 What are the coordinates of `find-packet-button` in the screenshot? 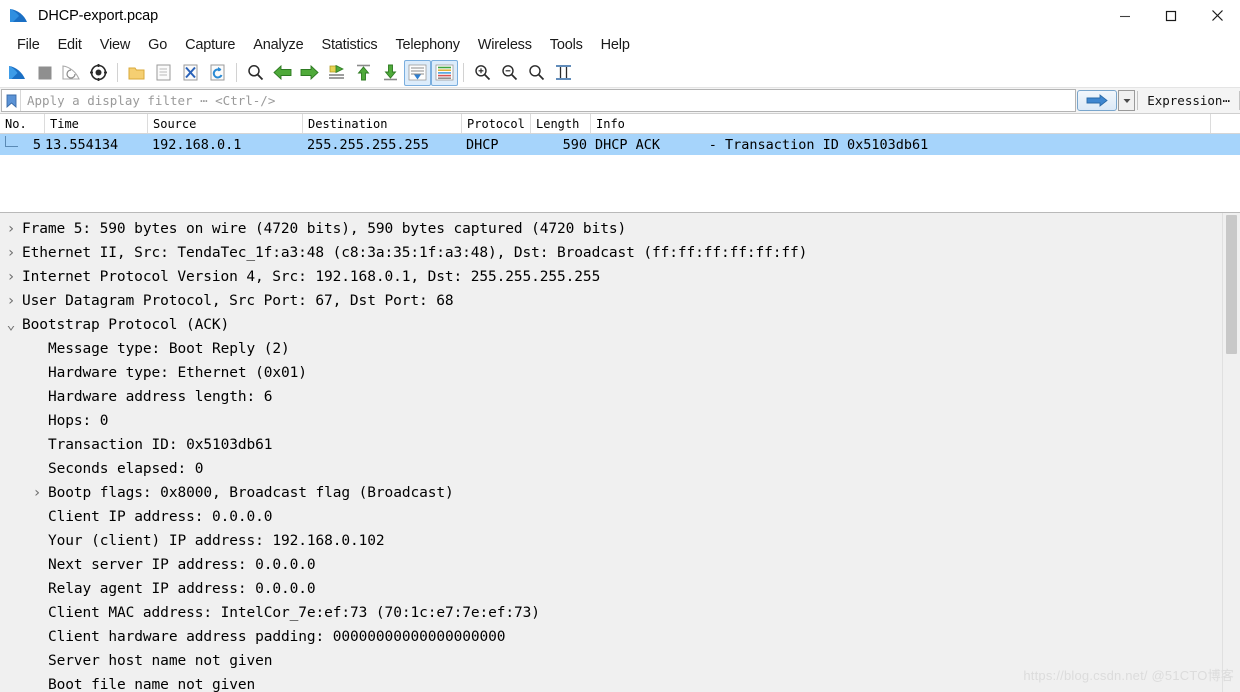 It's located at (255, 73).